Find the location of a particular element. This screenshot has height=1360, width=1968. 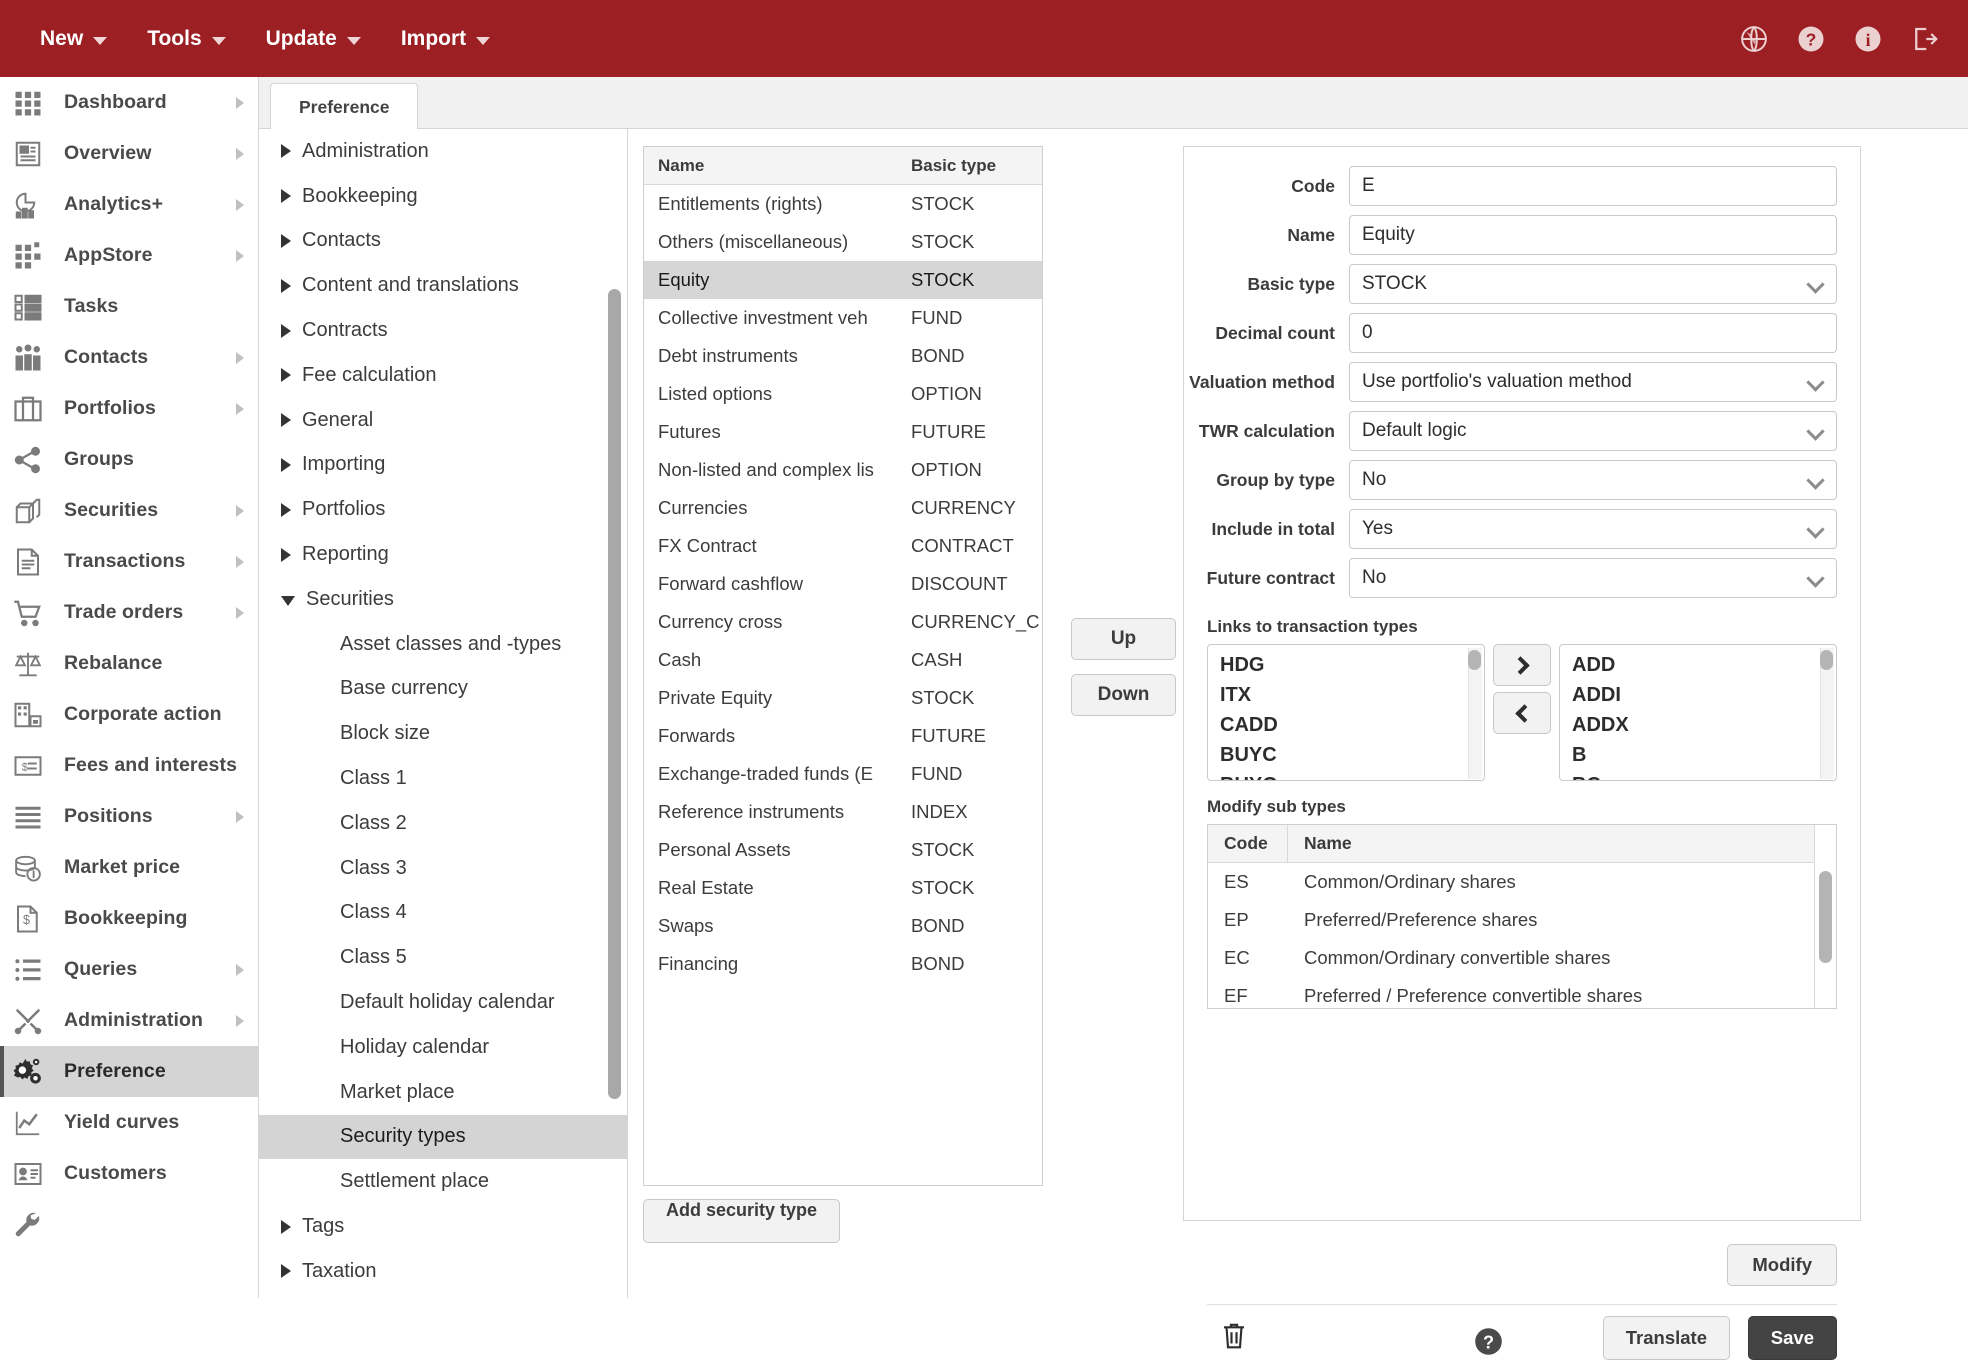

selected-list-item: B is located at coordinates (1698, 755).